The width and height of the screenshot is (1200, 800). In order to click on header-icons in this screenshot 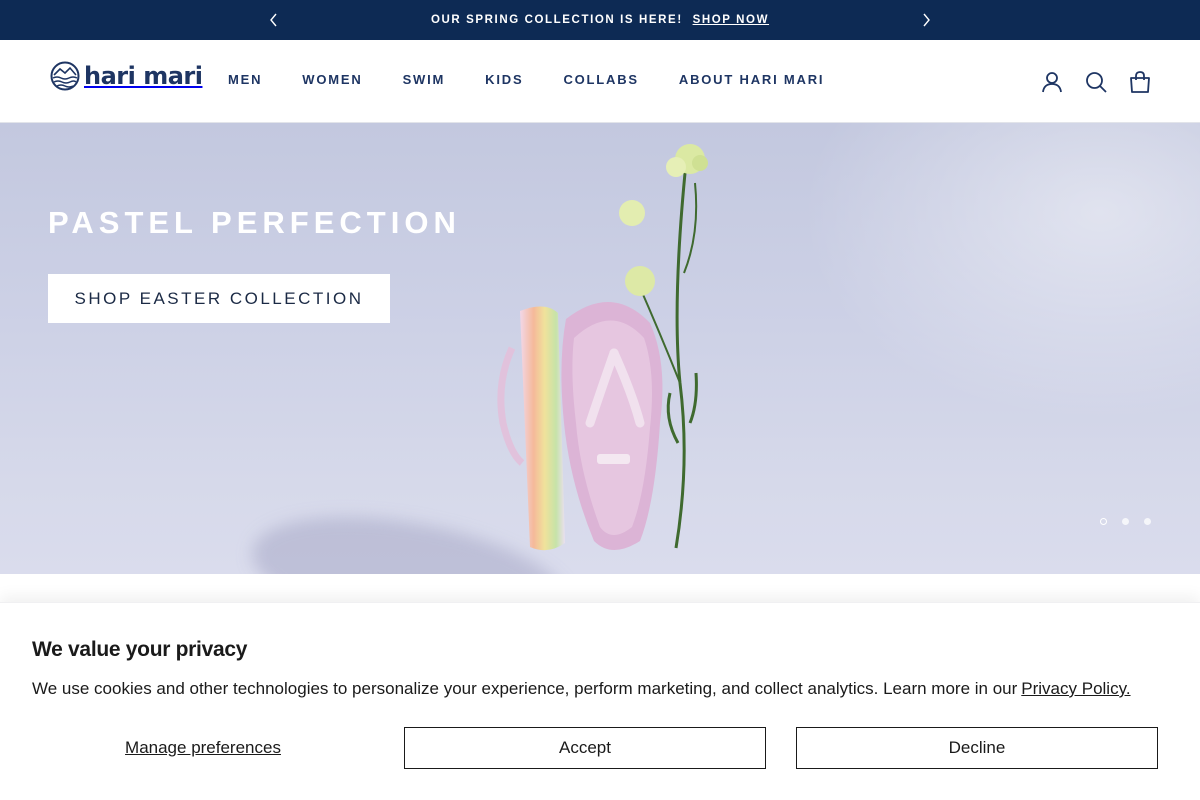, I will do `click(1086, 82)`.